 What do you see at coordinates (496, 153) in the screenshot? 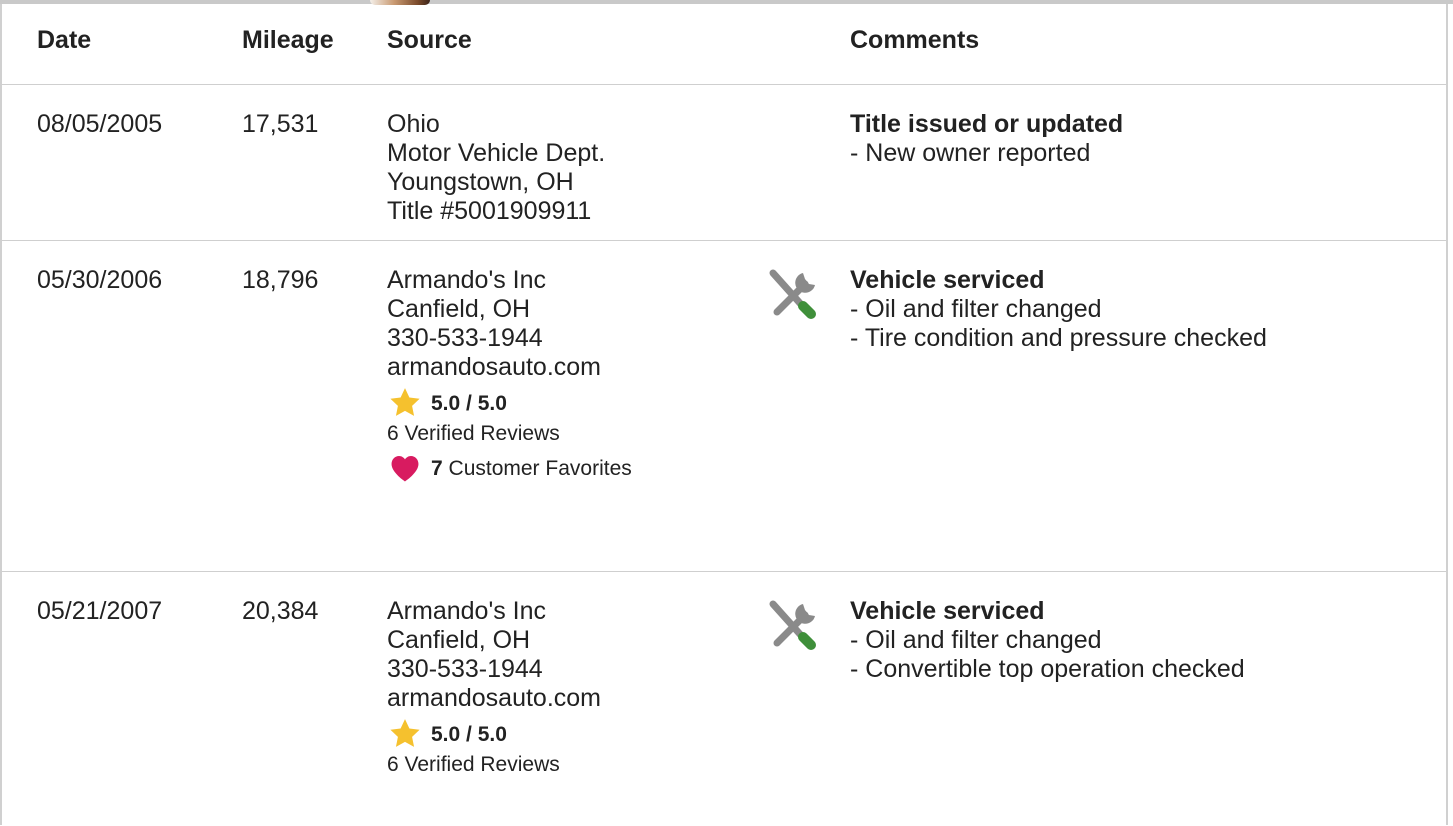
I see `source-line: Motor Vehicle Dept.` at bounding box center [496, 153].